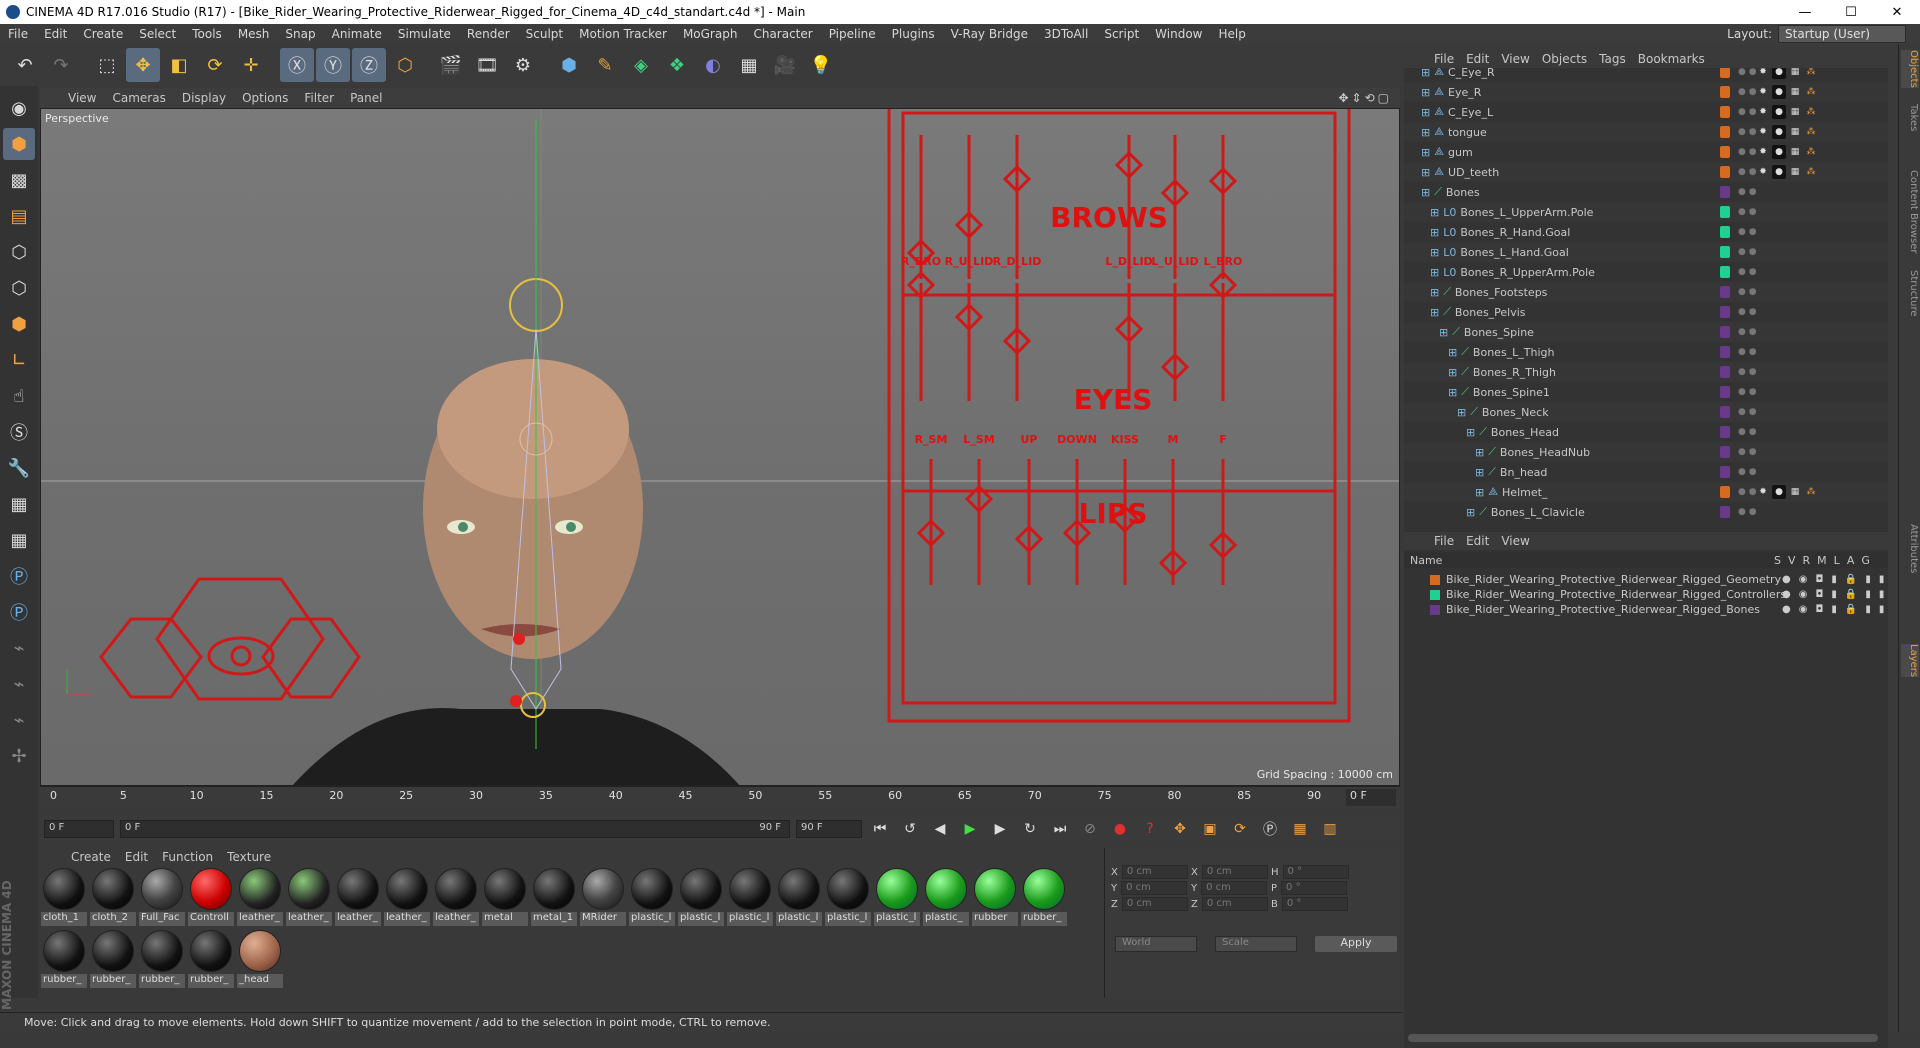  What do you see at coordinates (1897, 12) in the screenshot?
I see `close-button: ✕` at bounding box center [1897, 12].